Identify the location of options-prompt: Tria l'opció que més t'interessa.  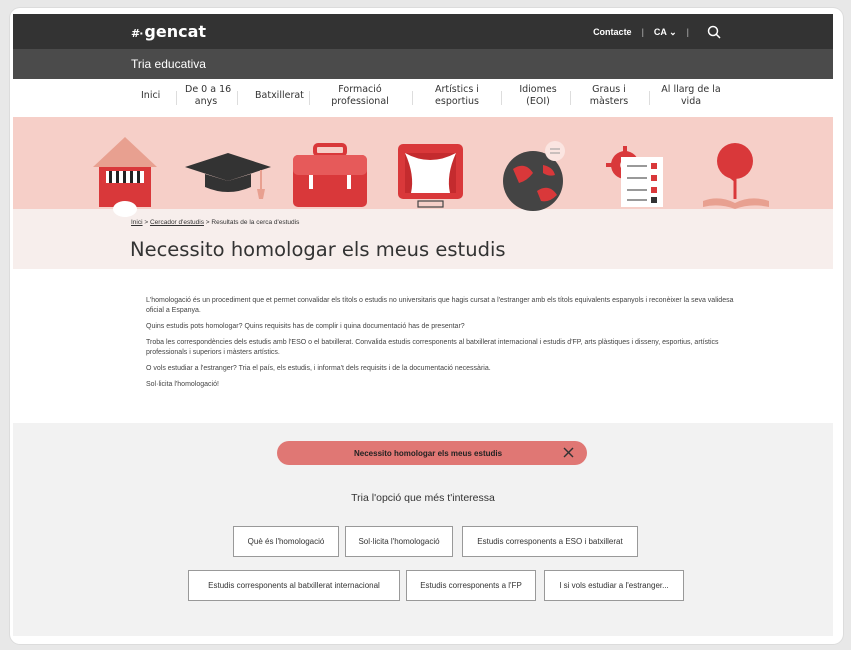
(423, 498).